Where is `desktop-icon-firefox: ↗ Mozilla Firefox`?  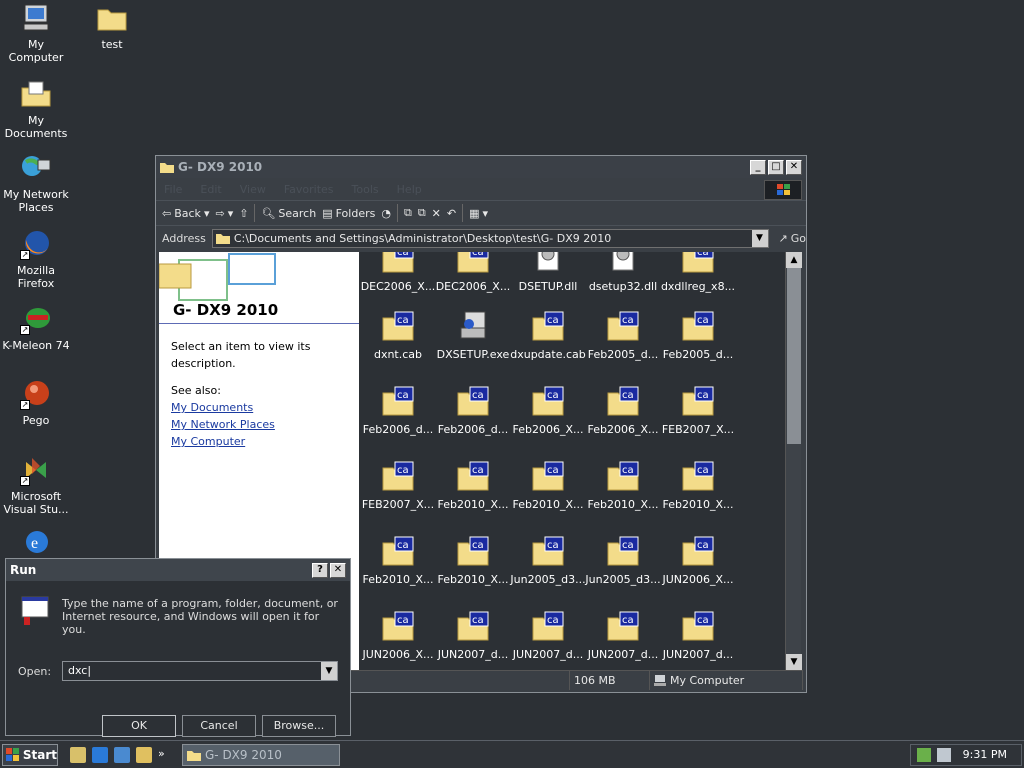
desktop-icon-firefox: ↗ Mozilla Firefox is located at coordinates (36, 259).